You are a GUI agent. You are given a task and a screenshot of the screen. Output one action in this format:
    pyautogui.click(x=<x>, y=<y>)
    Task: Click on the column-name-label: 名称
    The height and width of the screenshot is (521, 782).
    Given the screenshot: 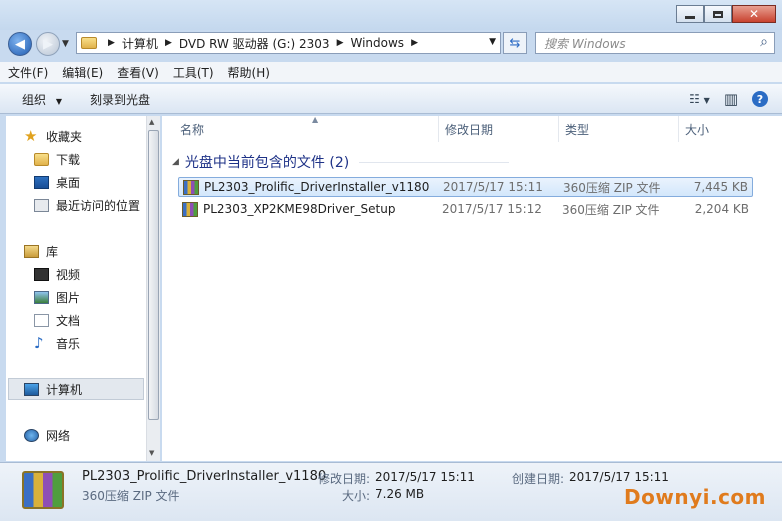 What is the action you would take?
    pyautogui.click(x=192, y=129)
    